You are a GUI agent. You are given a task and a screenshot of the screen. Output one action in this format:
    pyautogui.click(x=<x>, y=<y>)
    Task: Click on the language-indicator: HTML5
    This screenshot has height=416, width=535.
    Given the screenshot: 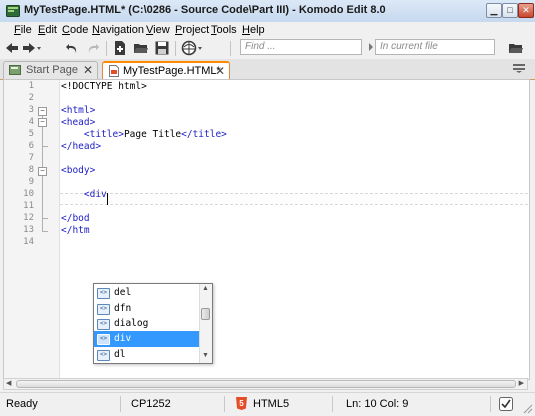 What is the action you would take?
    pyautogui.click(x=271, y=404)
    